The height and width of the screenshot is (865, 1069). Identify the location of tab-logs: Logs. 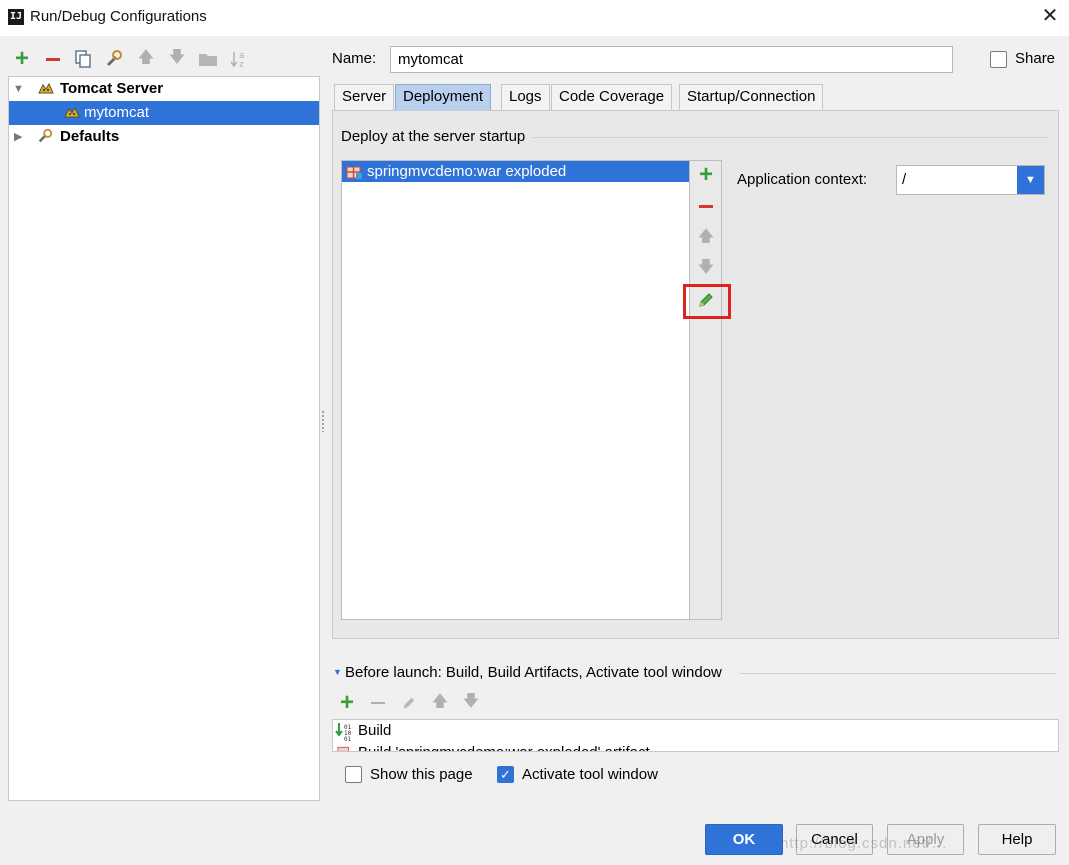
(525, 97).